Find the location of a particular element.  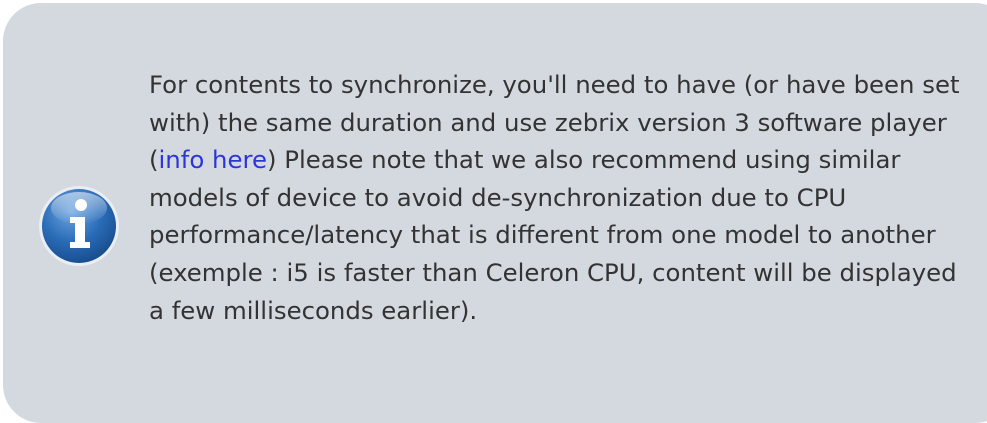

info-icon is located at coordinates (79, 226).